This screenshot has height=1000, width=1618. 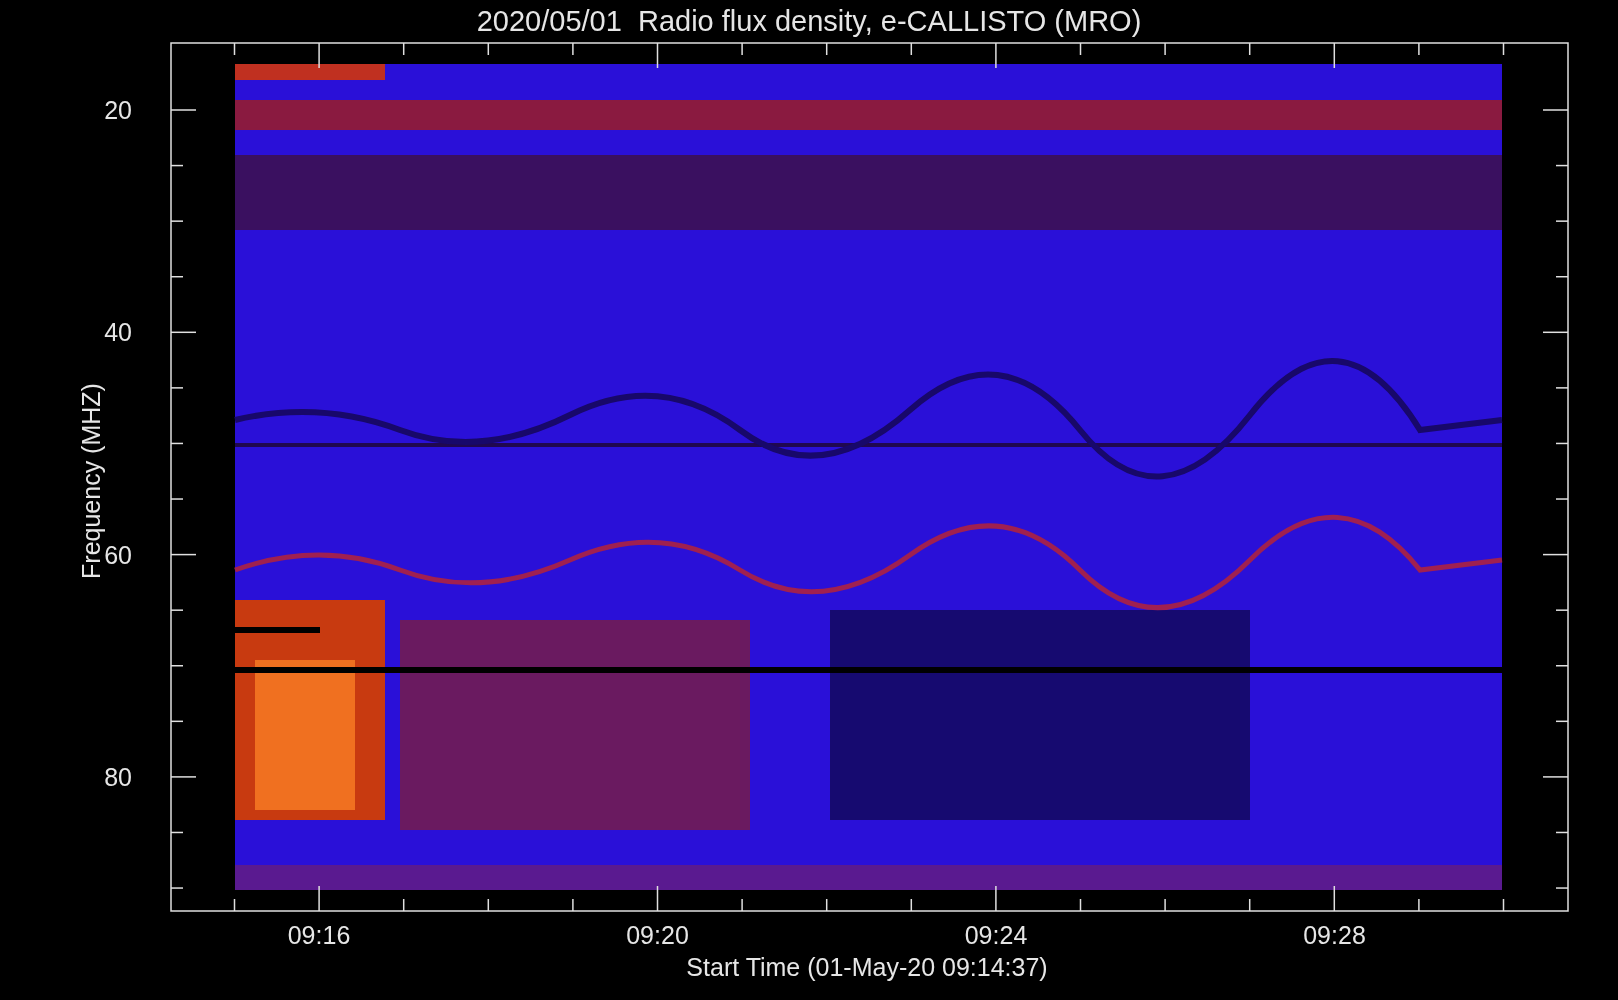 I want to click on chart-title: 2020/05/01 Radio flux density, e-CALLISTO (MRO), so click(x=809, y=21).